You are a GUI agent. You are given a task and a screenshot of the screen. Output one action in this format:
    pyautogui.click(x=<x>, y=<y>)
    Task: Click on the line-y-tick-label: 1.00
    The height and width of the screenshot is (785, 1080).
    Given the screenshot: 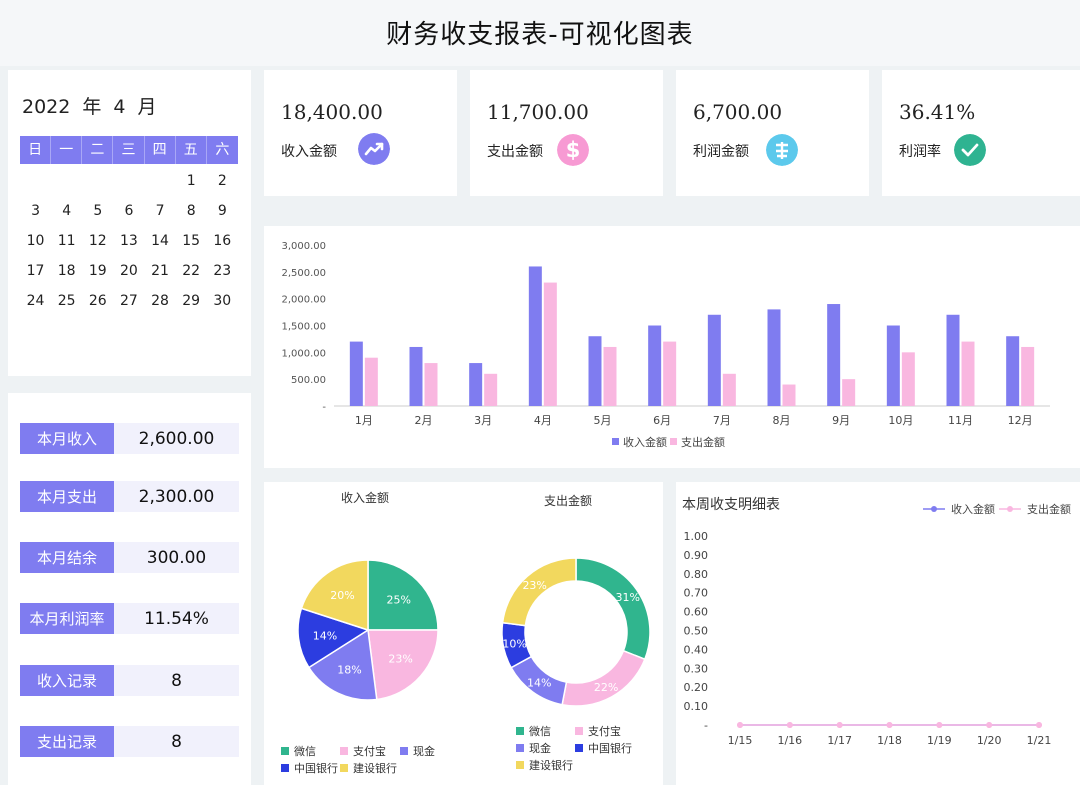 What is the action you would take?
    pyautogui.click(x=696, y=536)
    